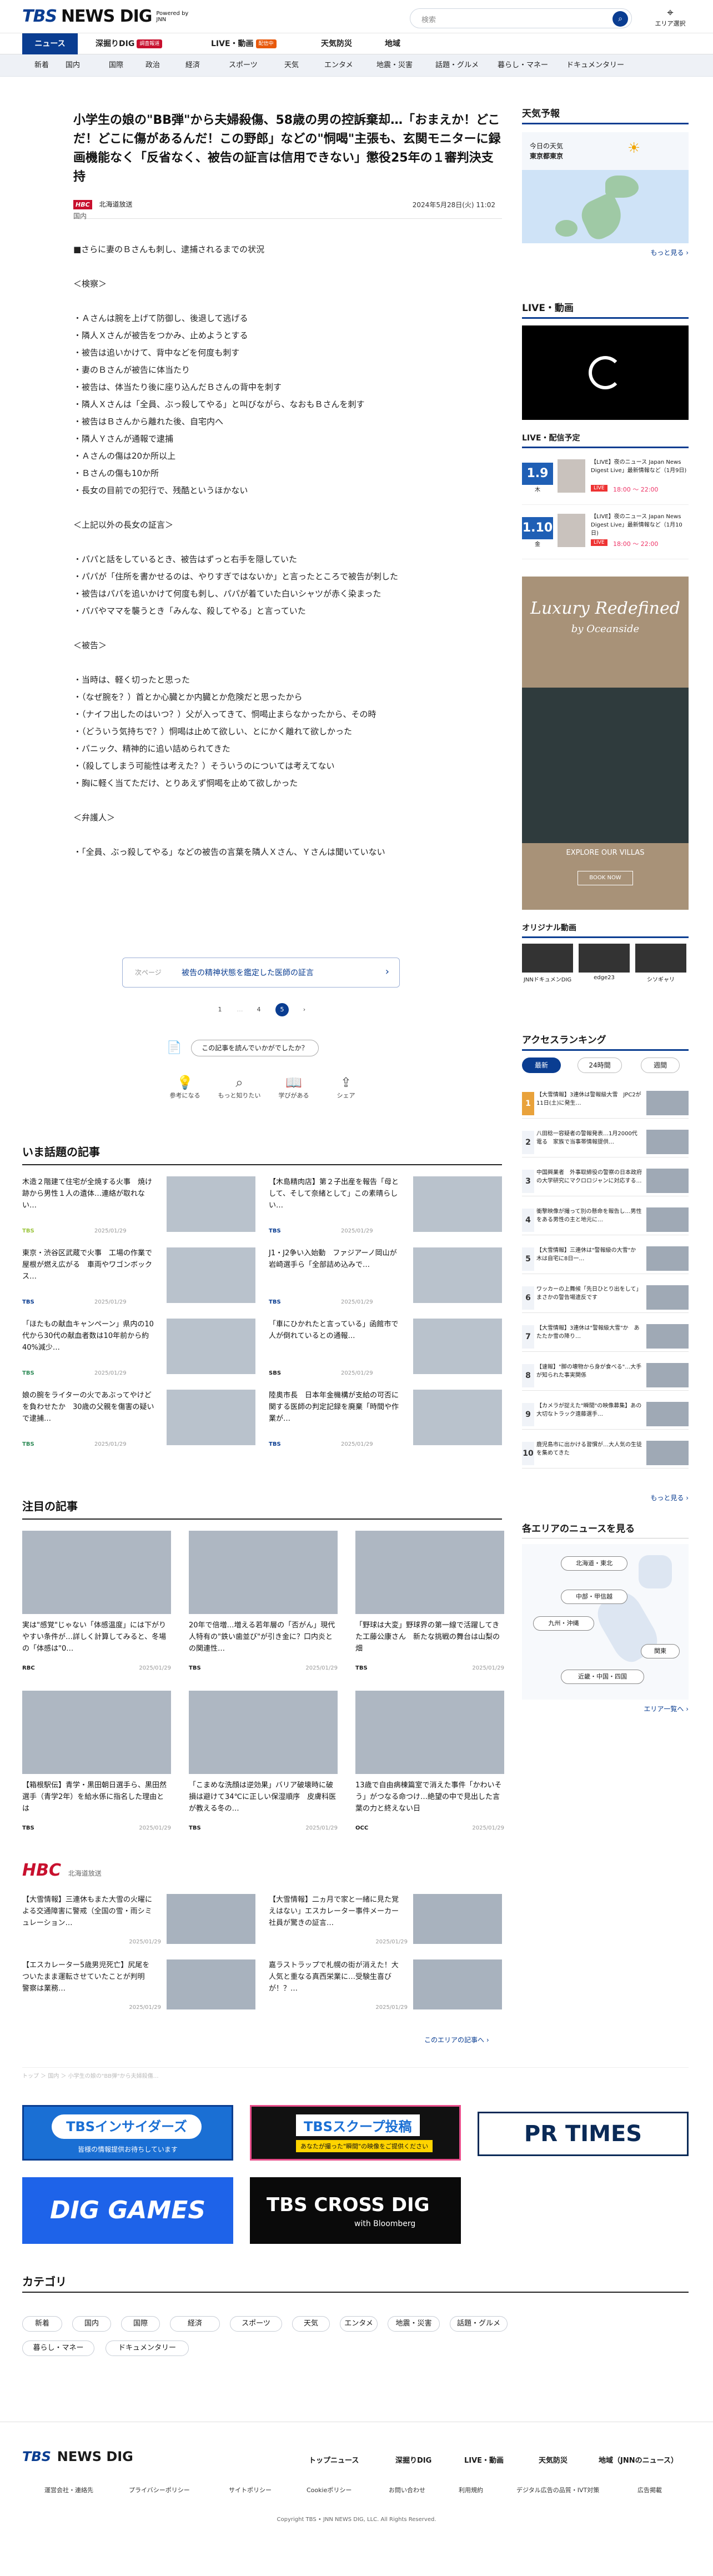 The height and width of the screenshot is (2576, 713). What do you see at coordinates (69, 2489) in the screenshot?
I see `footer-company: 運営会社・連絡先` at bounding box center [69, 2489].